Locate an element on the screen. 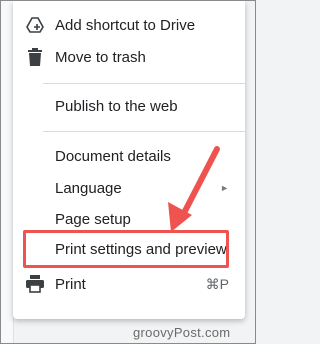 Image resolution: width=320 pixels, height=344 pixels. annotation-arrow-icon is located at coordinates (194, 189).